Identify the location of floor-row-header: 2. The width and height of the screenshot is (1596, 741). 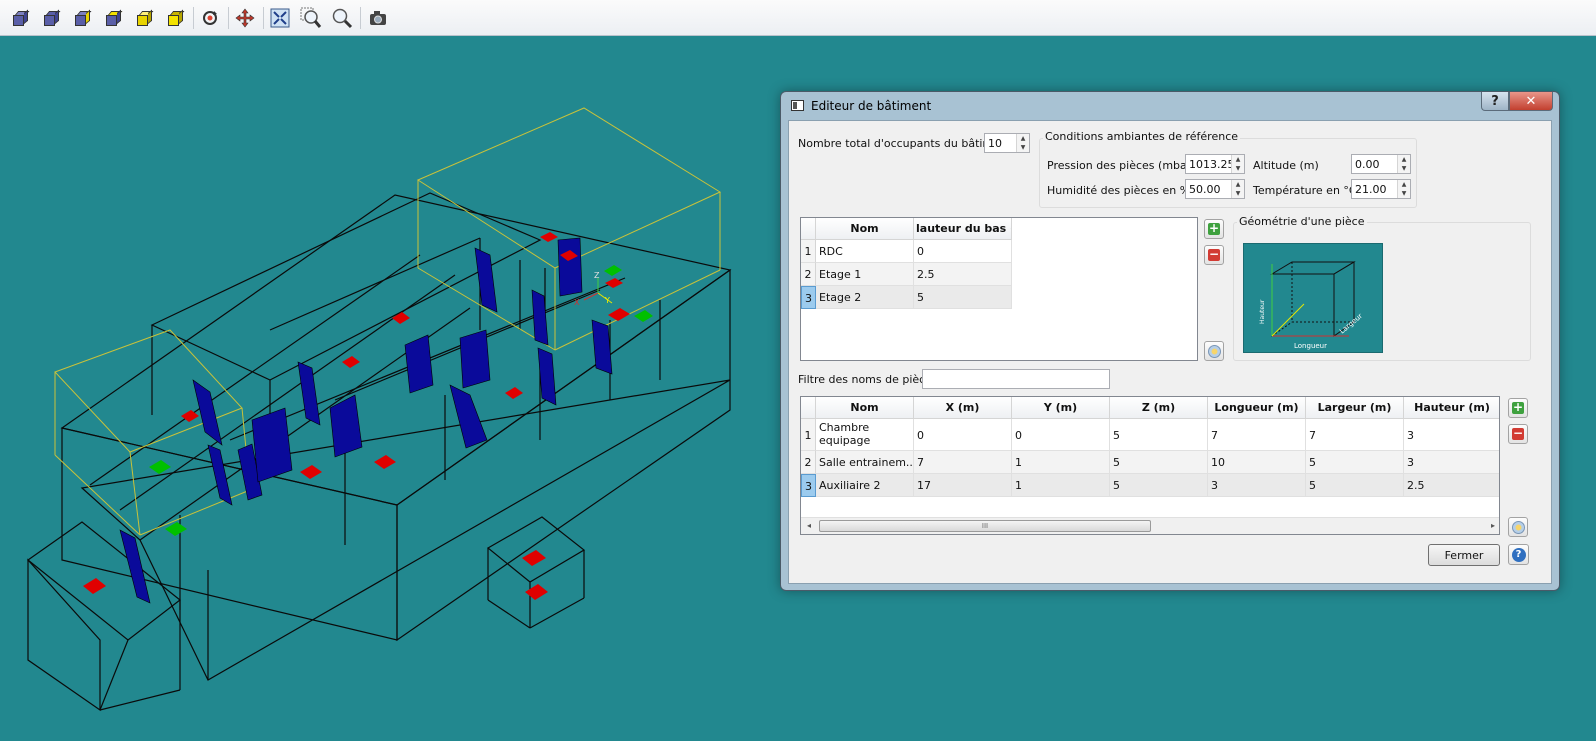
(808, 274).